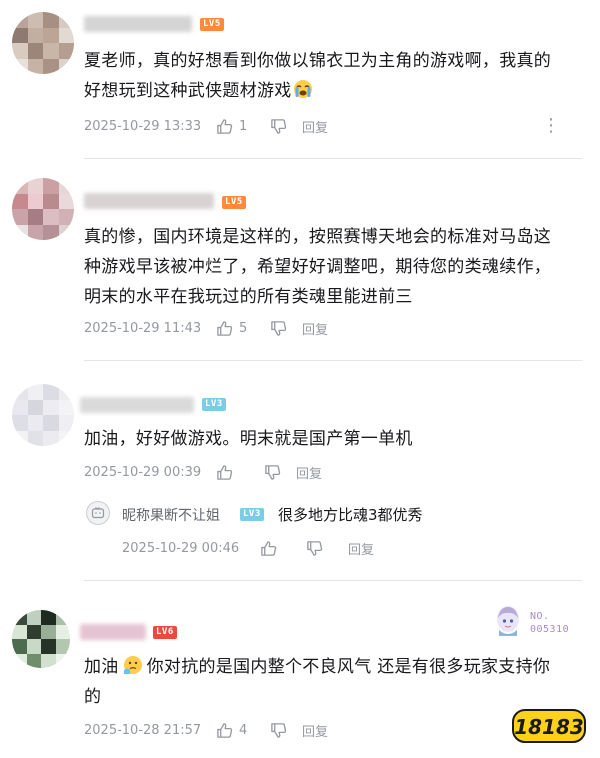 The width and height of the screenshot is (600, 758). What do you see at coordinates (101, 667) in the screenshot?
I see `comment-text-fragment: 加油` at bounding box center [101, 667].